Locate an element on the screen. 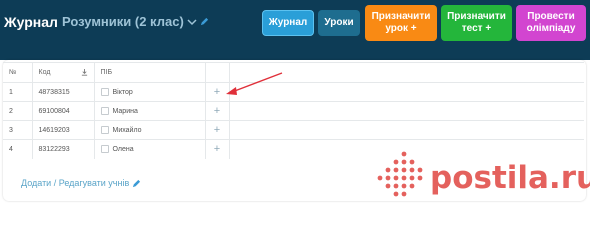  row-num: 1 is located at coordinates (18, 92).